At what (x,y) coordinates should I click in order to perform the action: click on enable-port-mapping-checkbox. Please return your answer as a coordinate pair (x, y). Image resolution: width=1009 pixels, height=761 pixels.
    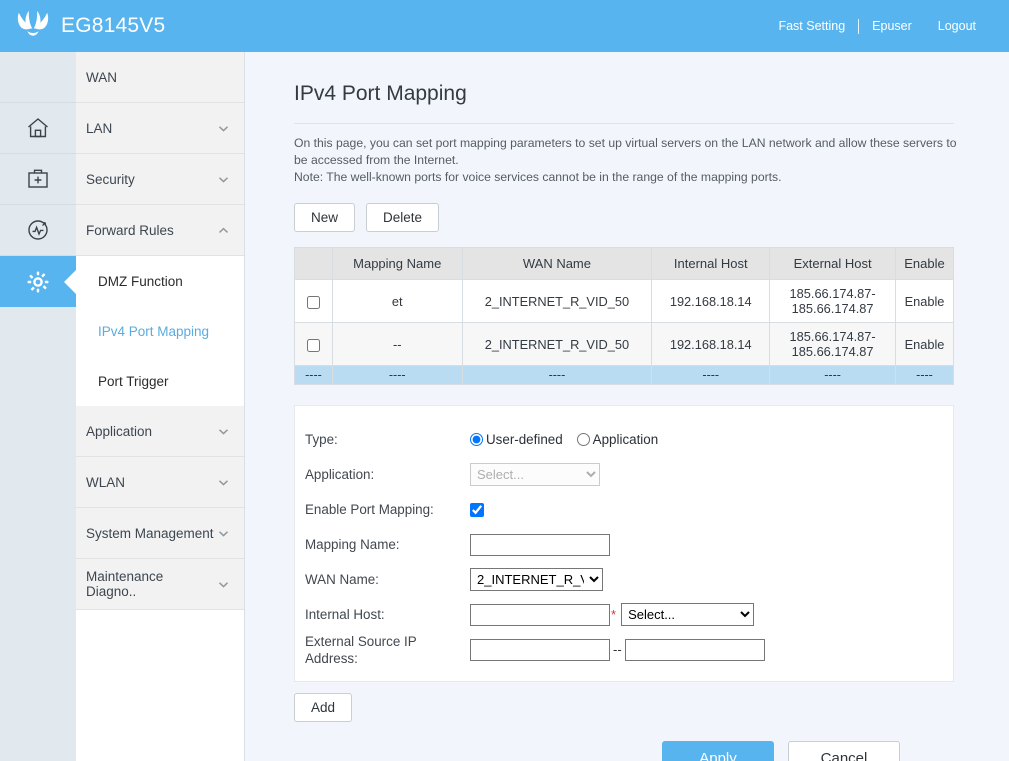
    Looking at the image, I should click on (477, 509).